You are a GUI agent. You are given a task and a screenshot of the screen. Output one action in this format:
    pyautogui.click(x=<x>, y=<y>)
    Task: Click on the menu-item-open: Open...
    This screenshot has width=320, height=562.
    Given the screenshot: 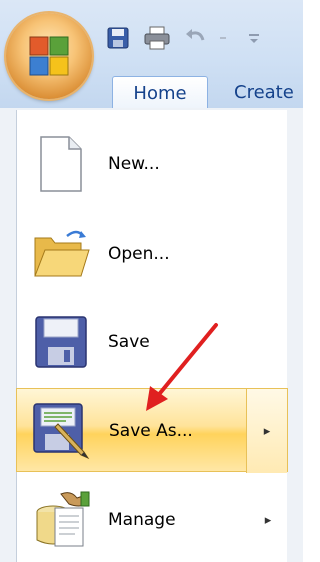 What is the action you would take?
    pyautogui.click(x=152, y=254)
    